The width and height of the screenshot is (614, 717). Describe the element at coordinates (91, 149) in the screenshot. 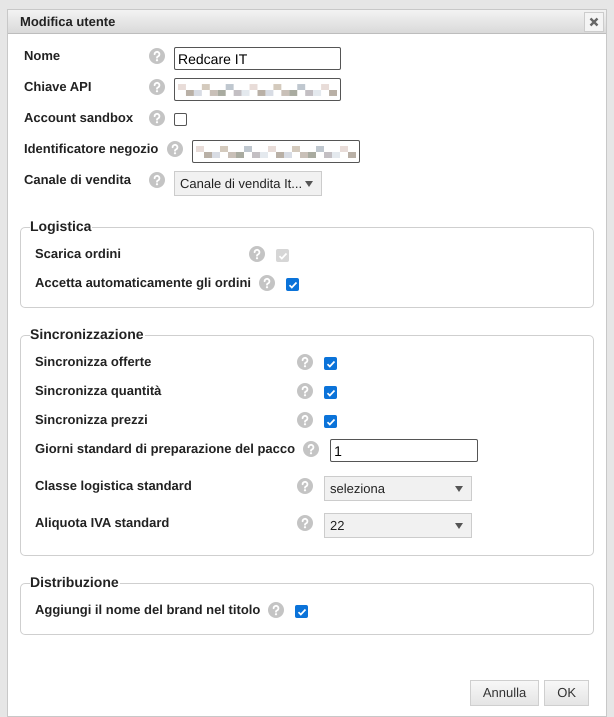

I see `field-label: Identificatore negozio` at that location.